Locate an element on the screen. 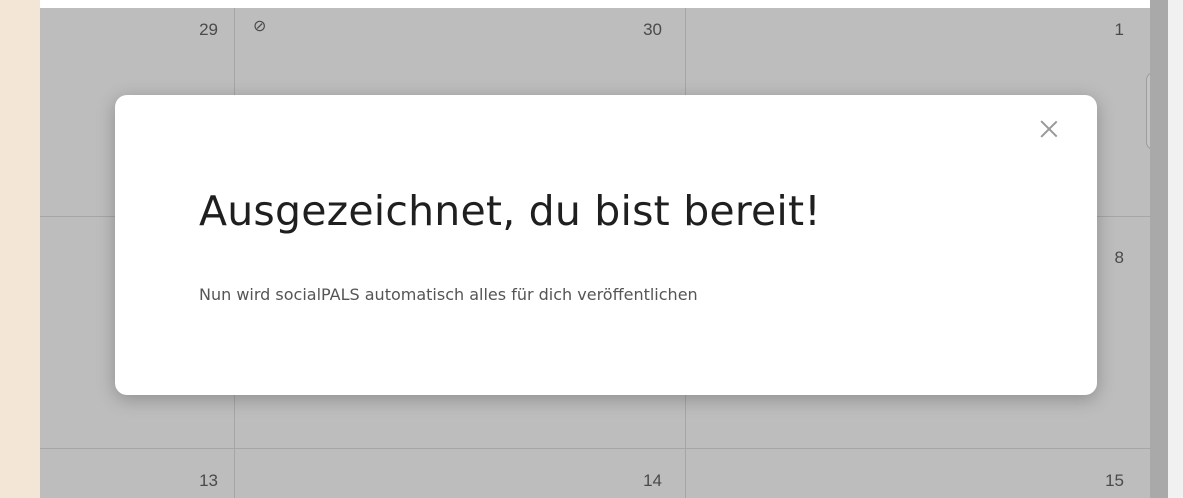 The height and width of the screenshot is (498, 1183). calendar-day-15: 15 is located at coordinates (1104, 481).